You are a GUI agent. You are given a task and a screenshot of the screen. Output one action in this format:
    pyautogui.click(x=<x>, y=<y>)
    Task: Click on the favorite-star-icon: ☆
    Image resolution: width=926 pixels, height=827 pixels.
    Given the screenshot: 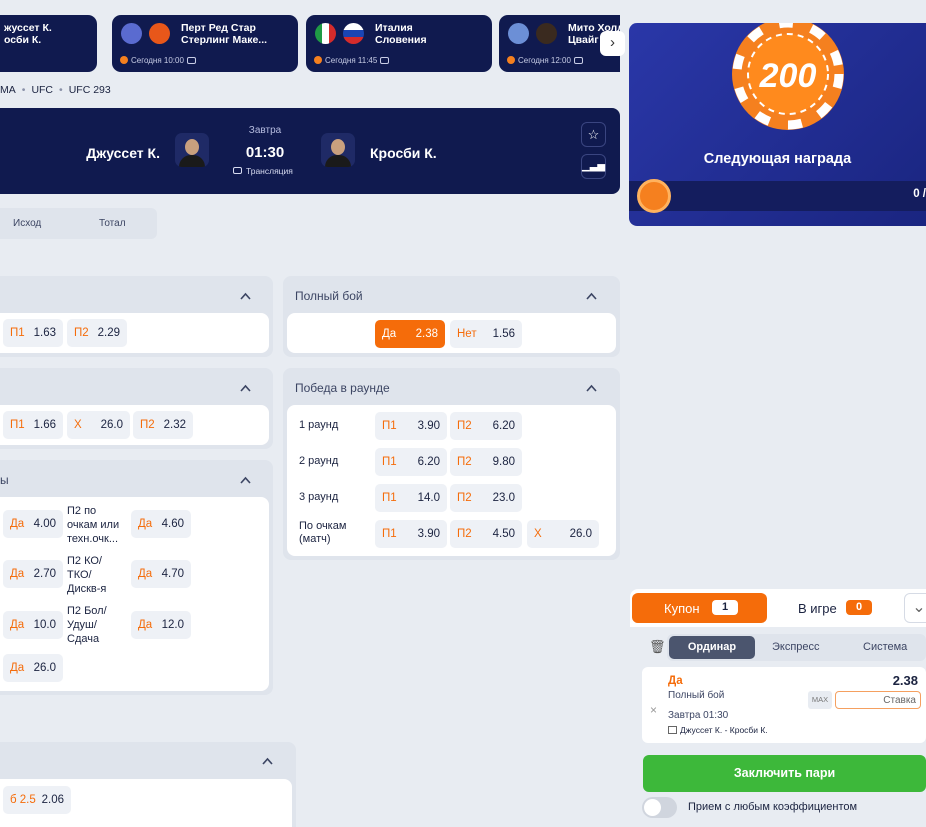 What is the action you would take?
    pyautogui.click(x=593, y=134)
    